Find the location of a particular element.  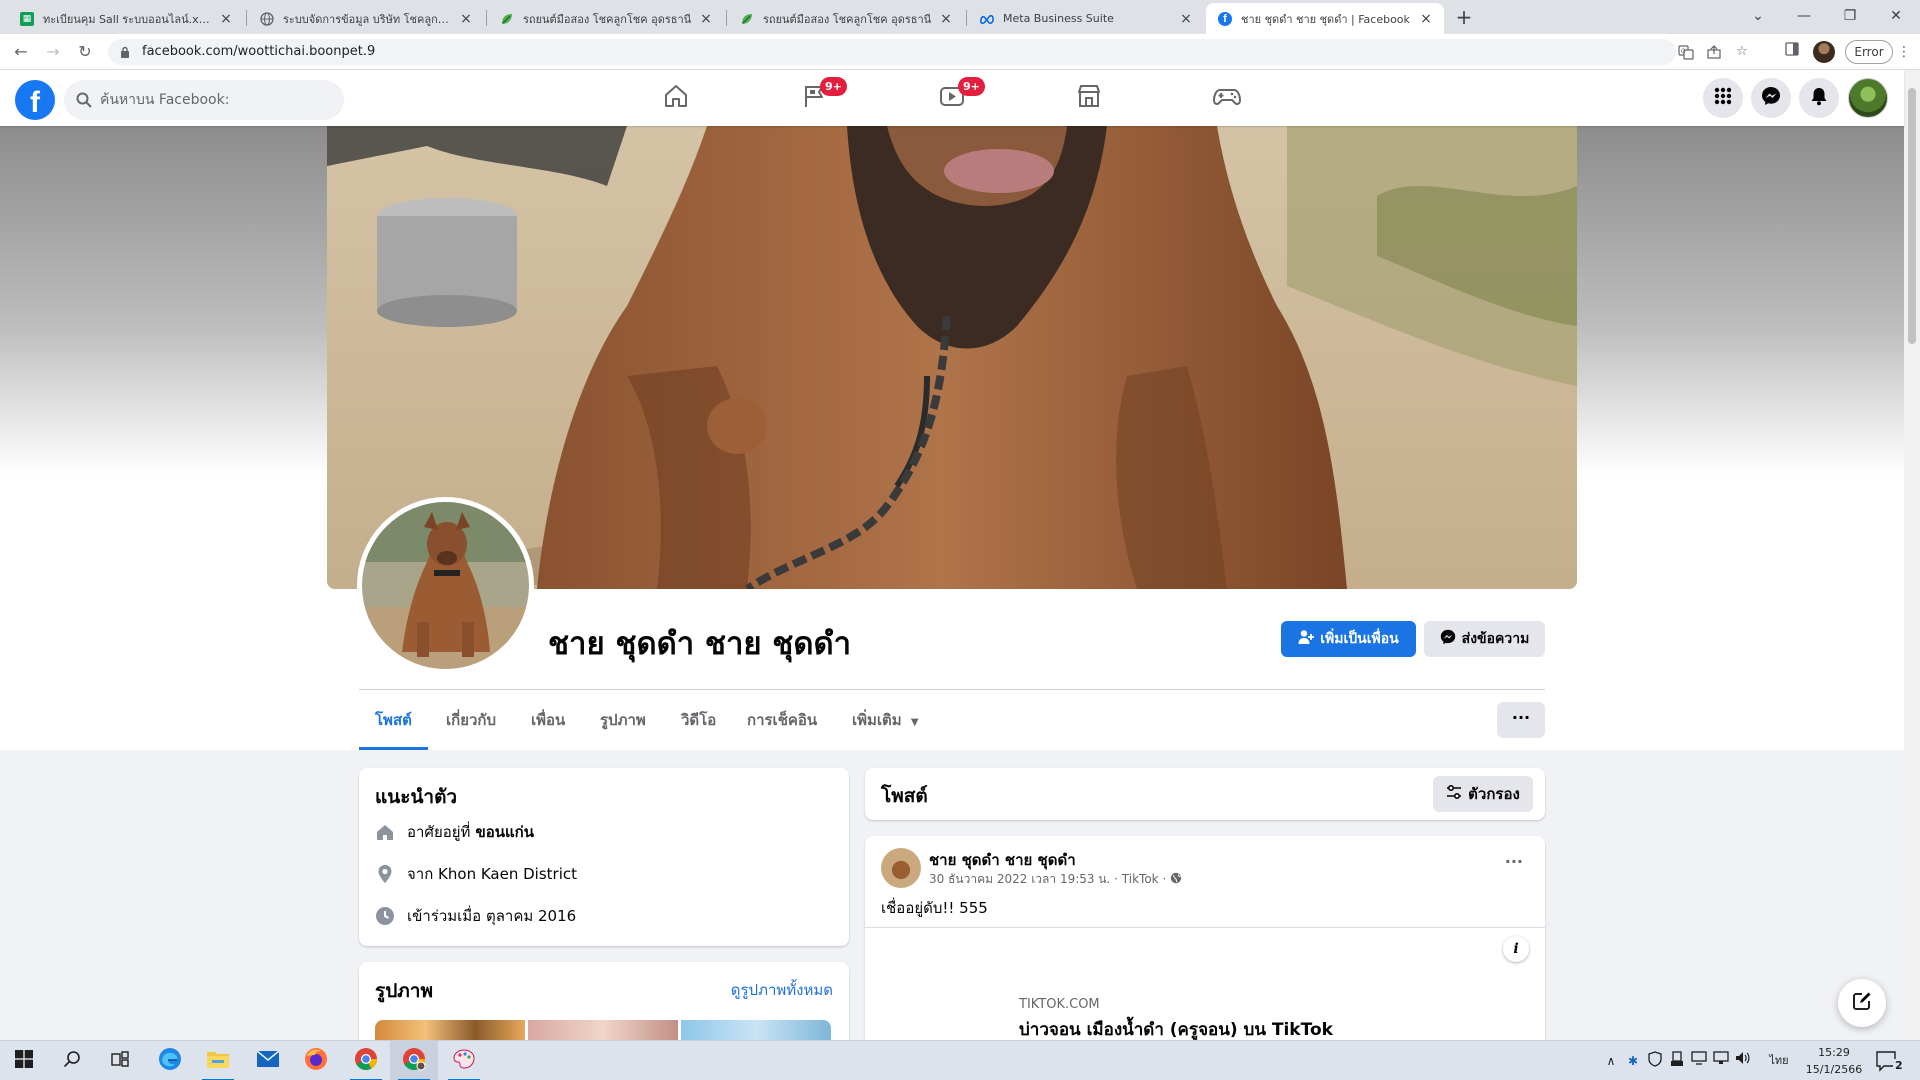

close-window-icon: ✕ is located at coordinates (1896, 16).